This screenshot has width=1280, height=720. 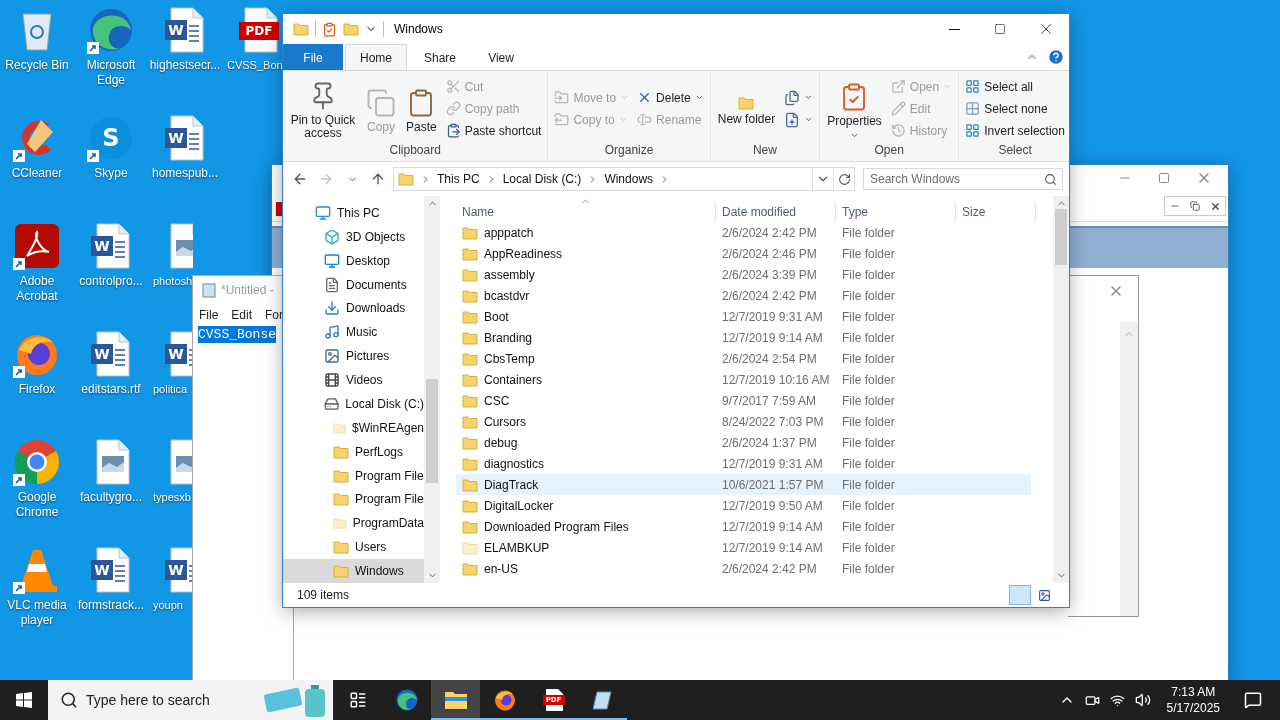 What do you see at coordinates (353, 571) in the screenshot?
I see `nav-item: Windows` at bounding box center [353, 571].